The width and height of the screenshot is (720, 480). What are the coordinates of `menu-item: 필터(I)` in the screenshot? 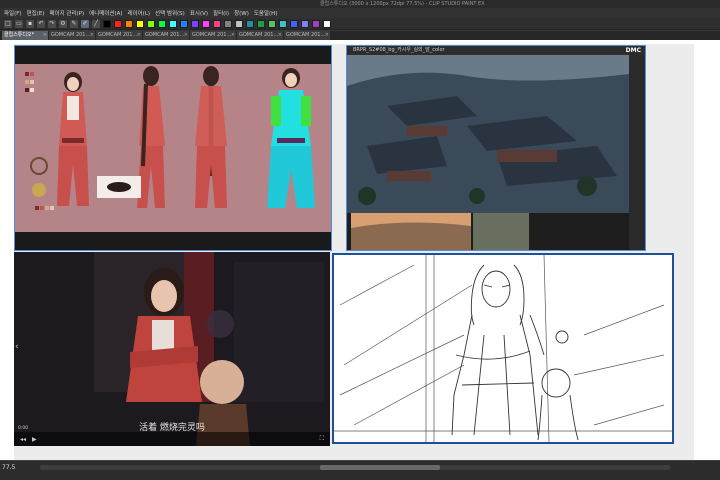 It's located at (221, 13).